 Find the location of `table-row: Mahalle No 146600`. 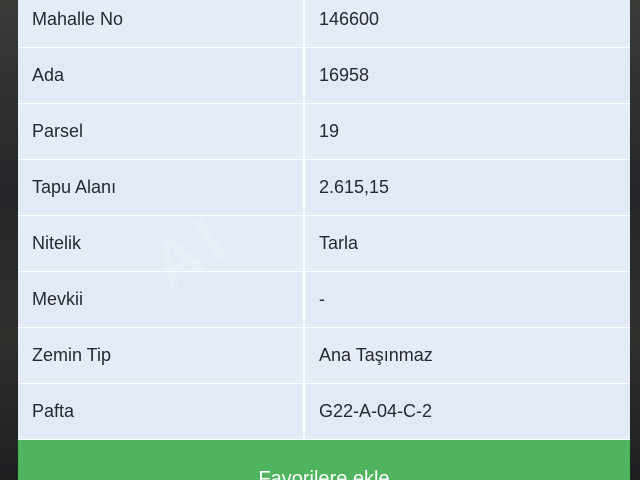

table-row: Mahalle No 146600 is located at coordinates (324, 24).